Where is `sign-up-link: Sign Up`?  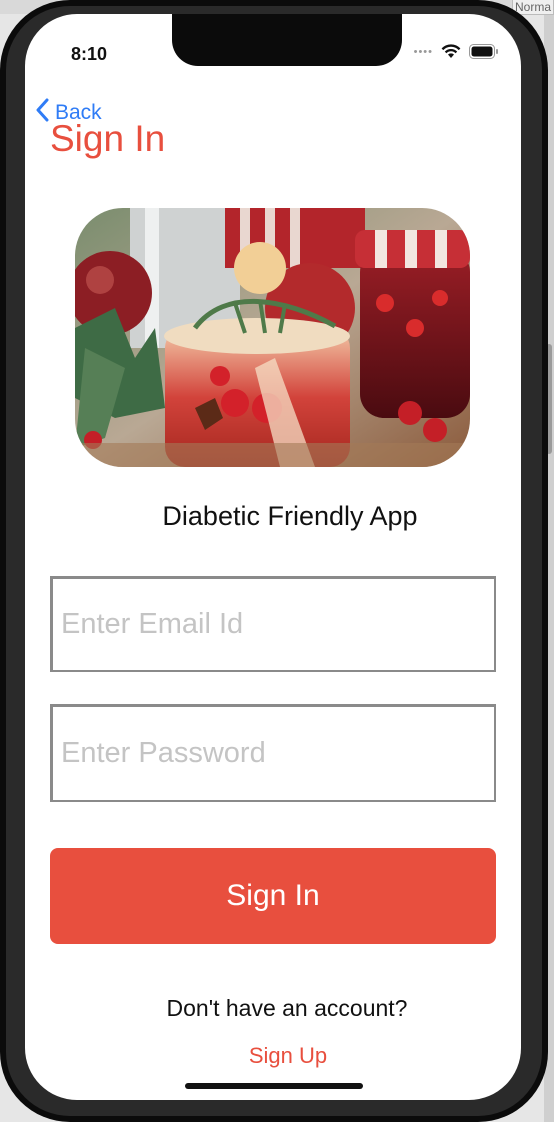
sign-up-link: Sign Up is located at coordinates (273, 1056).